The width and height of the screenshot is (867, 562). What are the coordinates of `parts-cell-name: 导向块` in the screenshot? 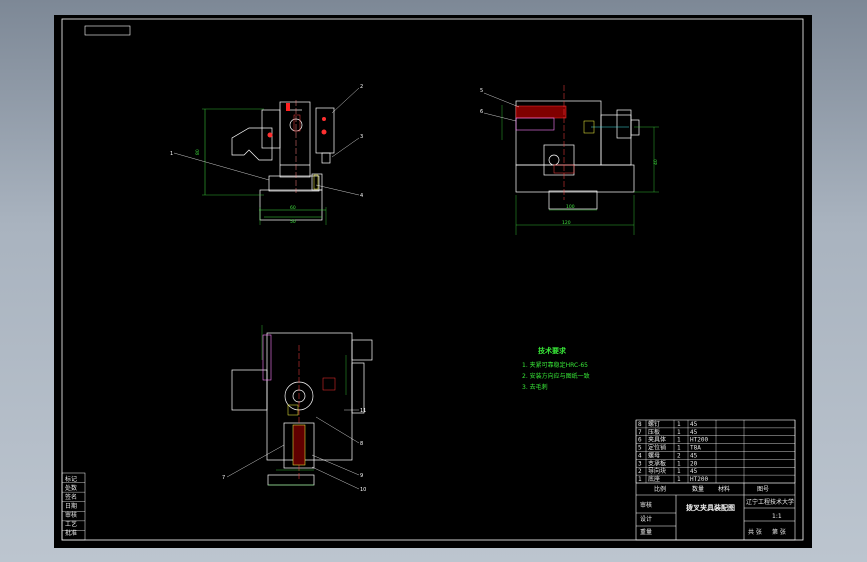 It's located at (657, 471).